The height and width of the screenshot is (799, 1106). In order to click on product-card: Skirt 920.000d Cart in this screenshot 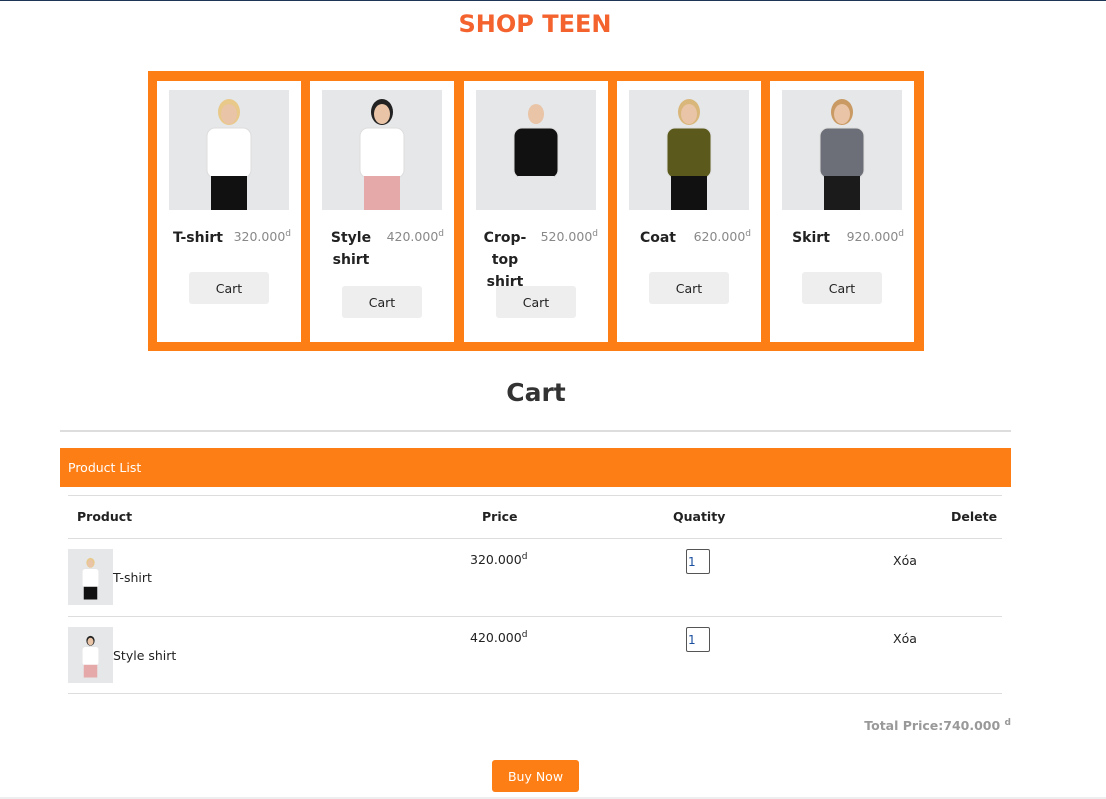, I will do `click(842, 211)`.